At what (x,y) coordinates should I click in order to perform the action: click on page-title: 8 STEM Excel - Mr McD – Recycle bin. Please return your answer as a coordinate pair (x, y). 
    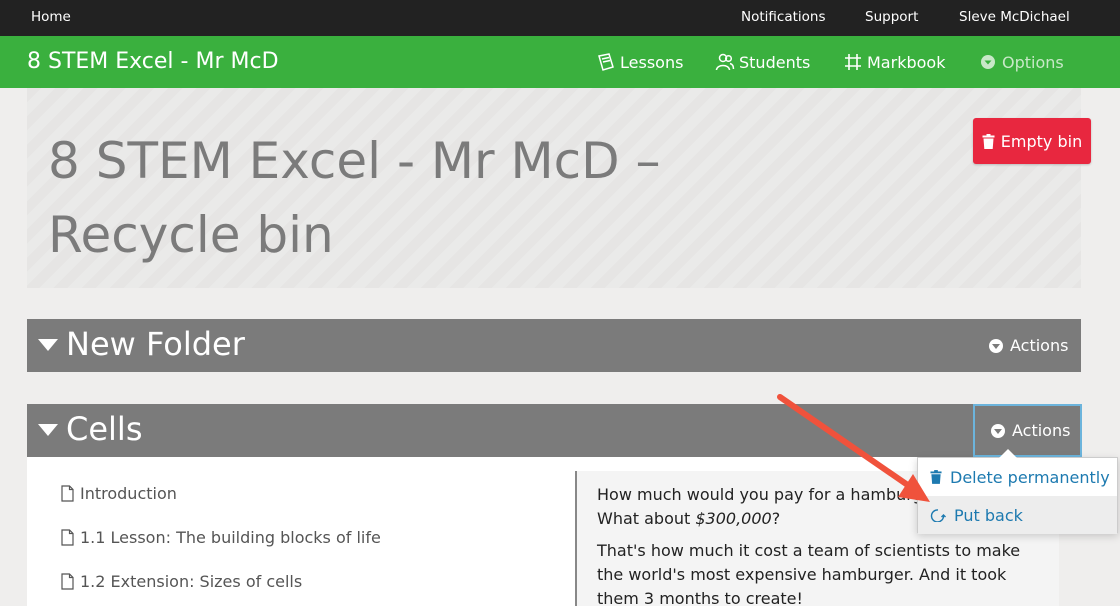
    Looking at the image, I should click on (354, 198).